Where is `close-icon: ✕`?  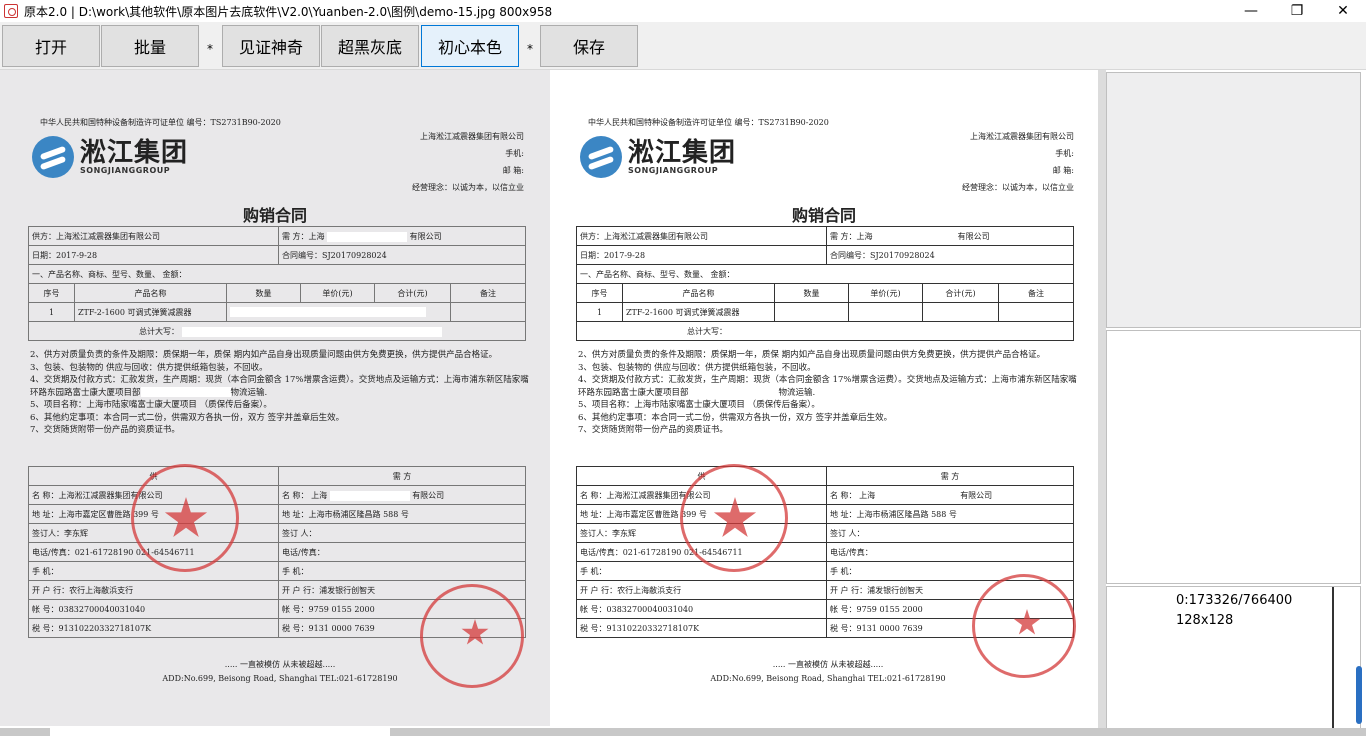 close-icon: ✕ is located at coordinates (1343, 11).